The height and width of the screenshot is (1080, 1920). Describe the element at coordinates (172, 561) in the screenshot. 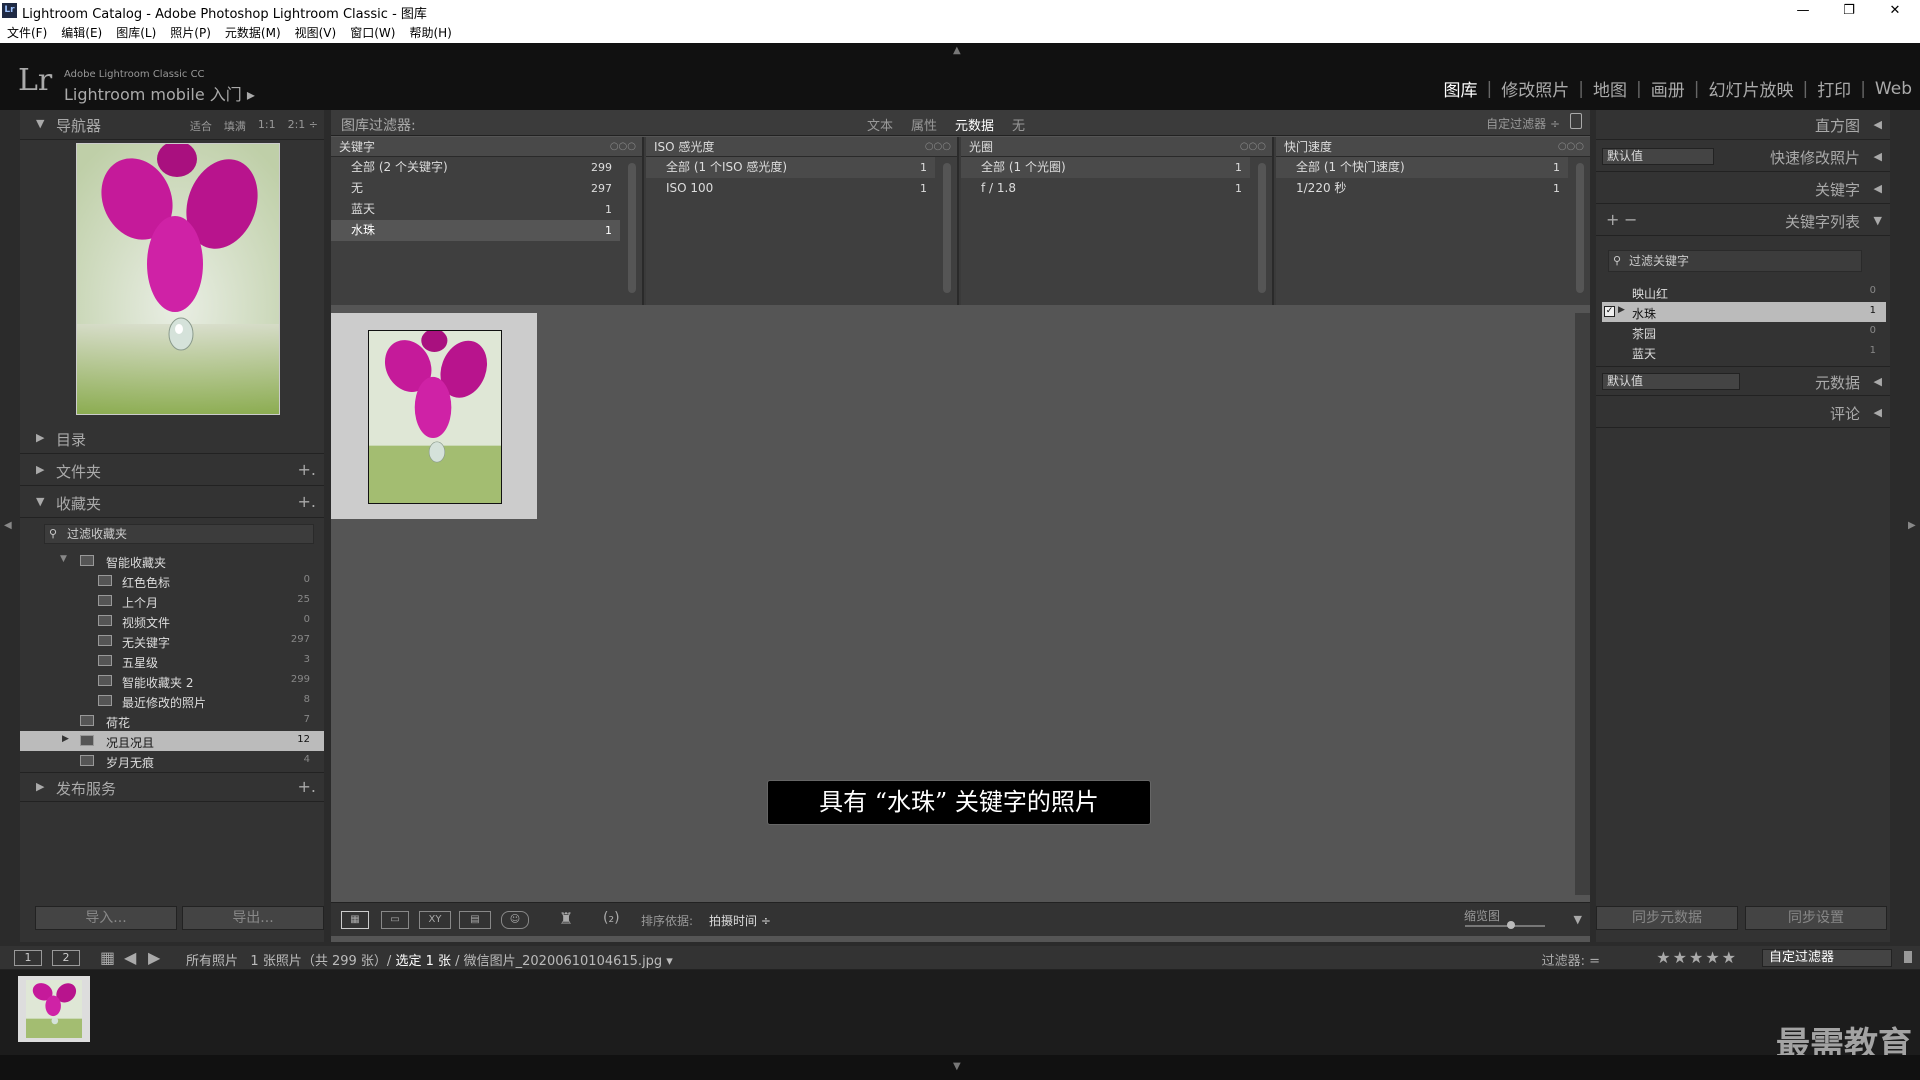

I see `collection-row: ▼ 智能收藏夹` at that location.